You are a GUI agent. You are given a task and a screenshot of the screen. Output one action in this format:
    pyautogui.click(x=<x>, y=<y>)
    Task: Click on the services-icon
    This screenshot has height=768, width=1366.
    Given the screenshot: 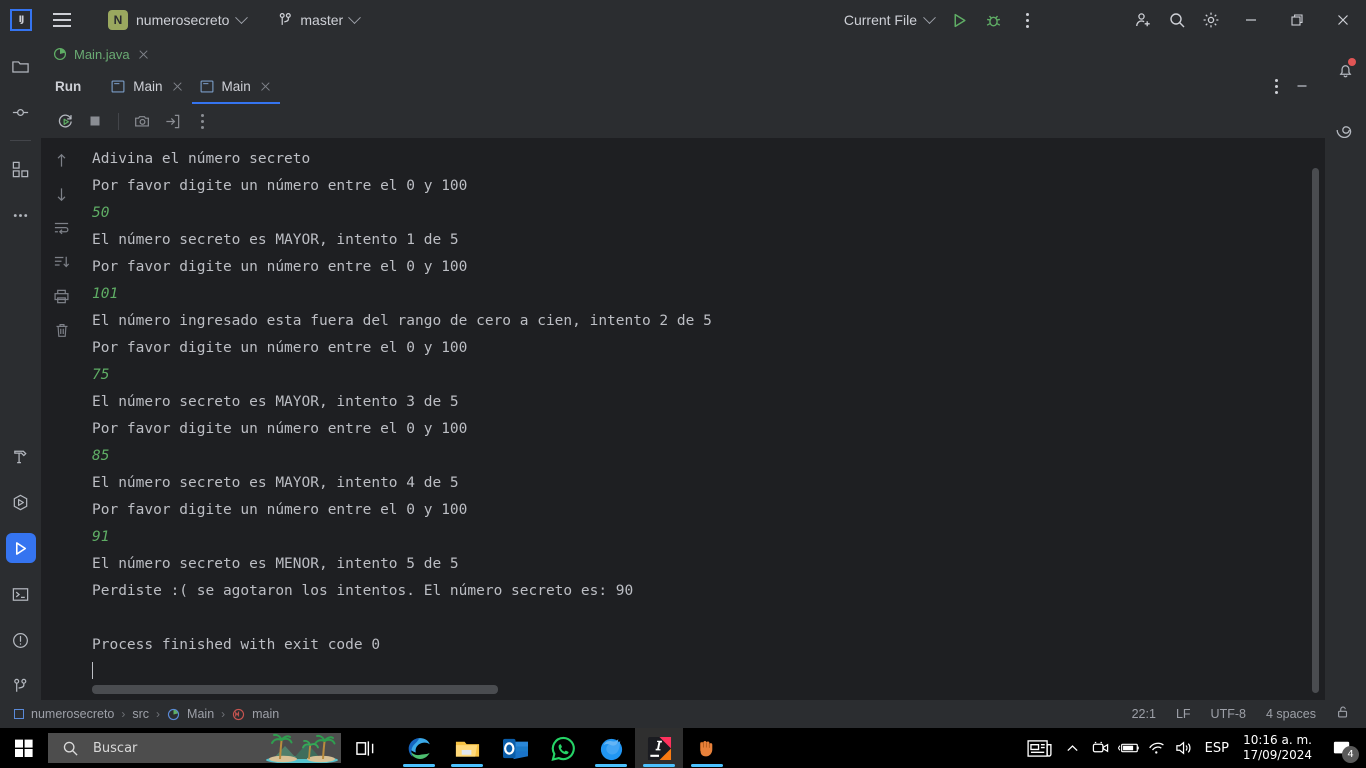 What is the action you would take?
    pyautogui.click(x=20, y=502)
    